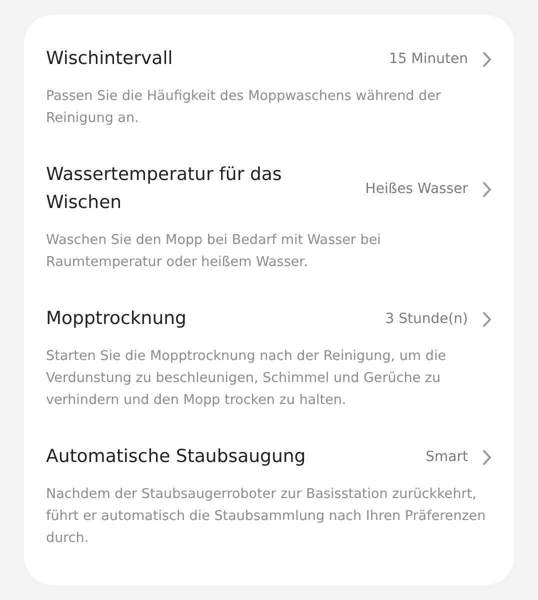 The height and width of the screenshot is (600, 538). I want to click on setting-title: Wassertemperatur für das Wischen, so click(164, 189).